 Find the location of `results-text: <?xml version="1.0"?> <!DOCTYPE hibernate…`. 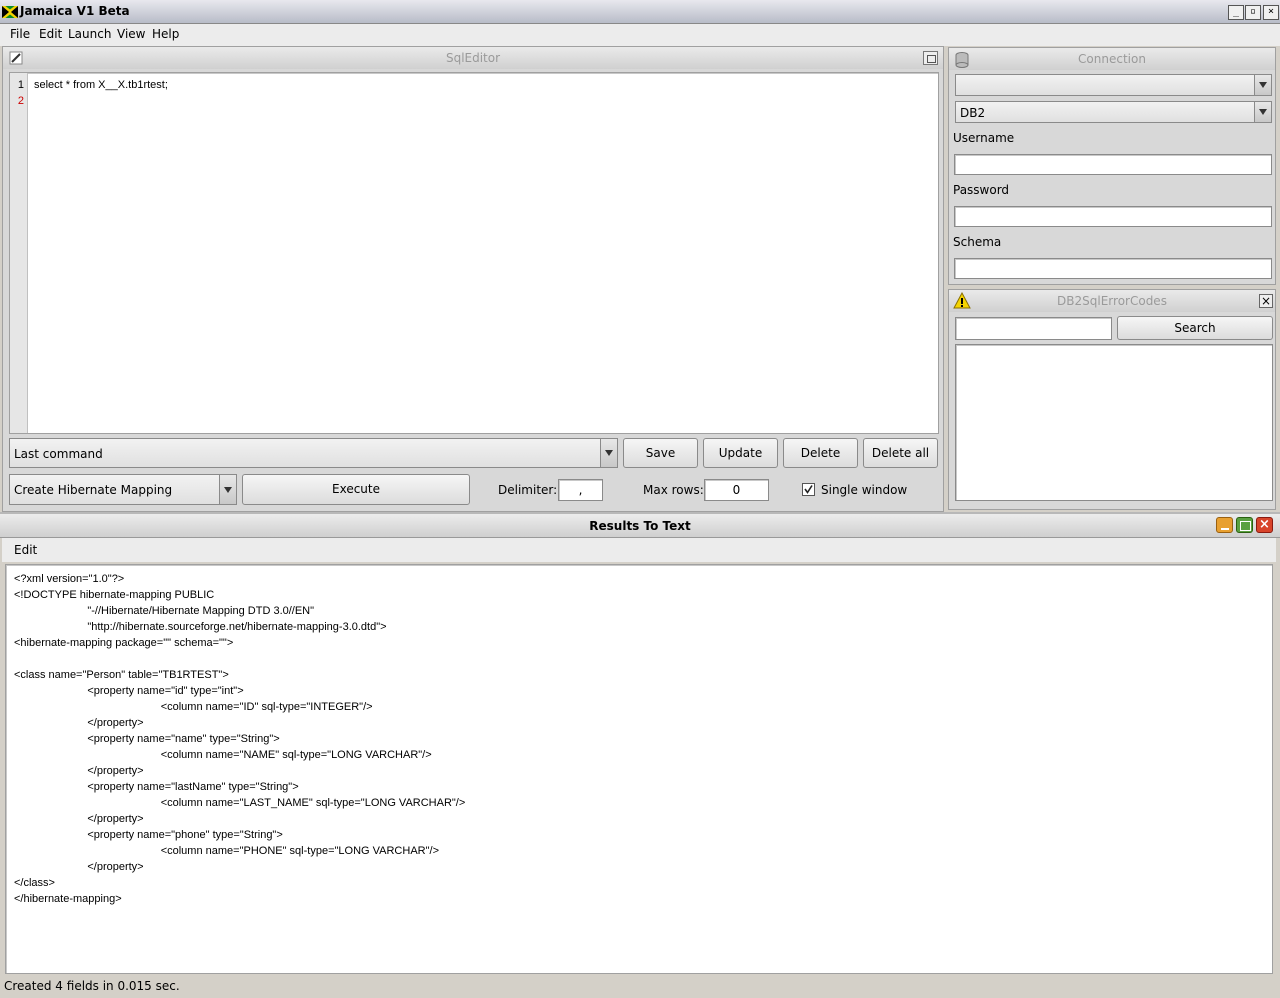

results-text: <?xml version="1.0"?> <!DOCTYPE hibernate… is located at coordinates (239, 739).